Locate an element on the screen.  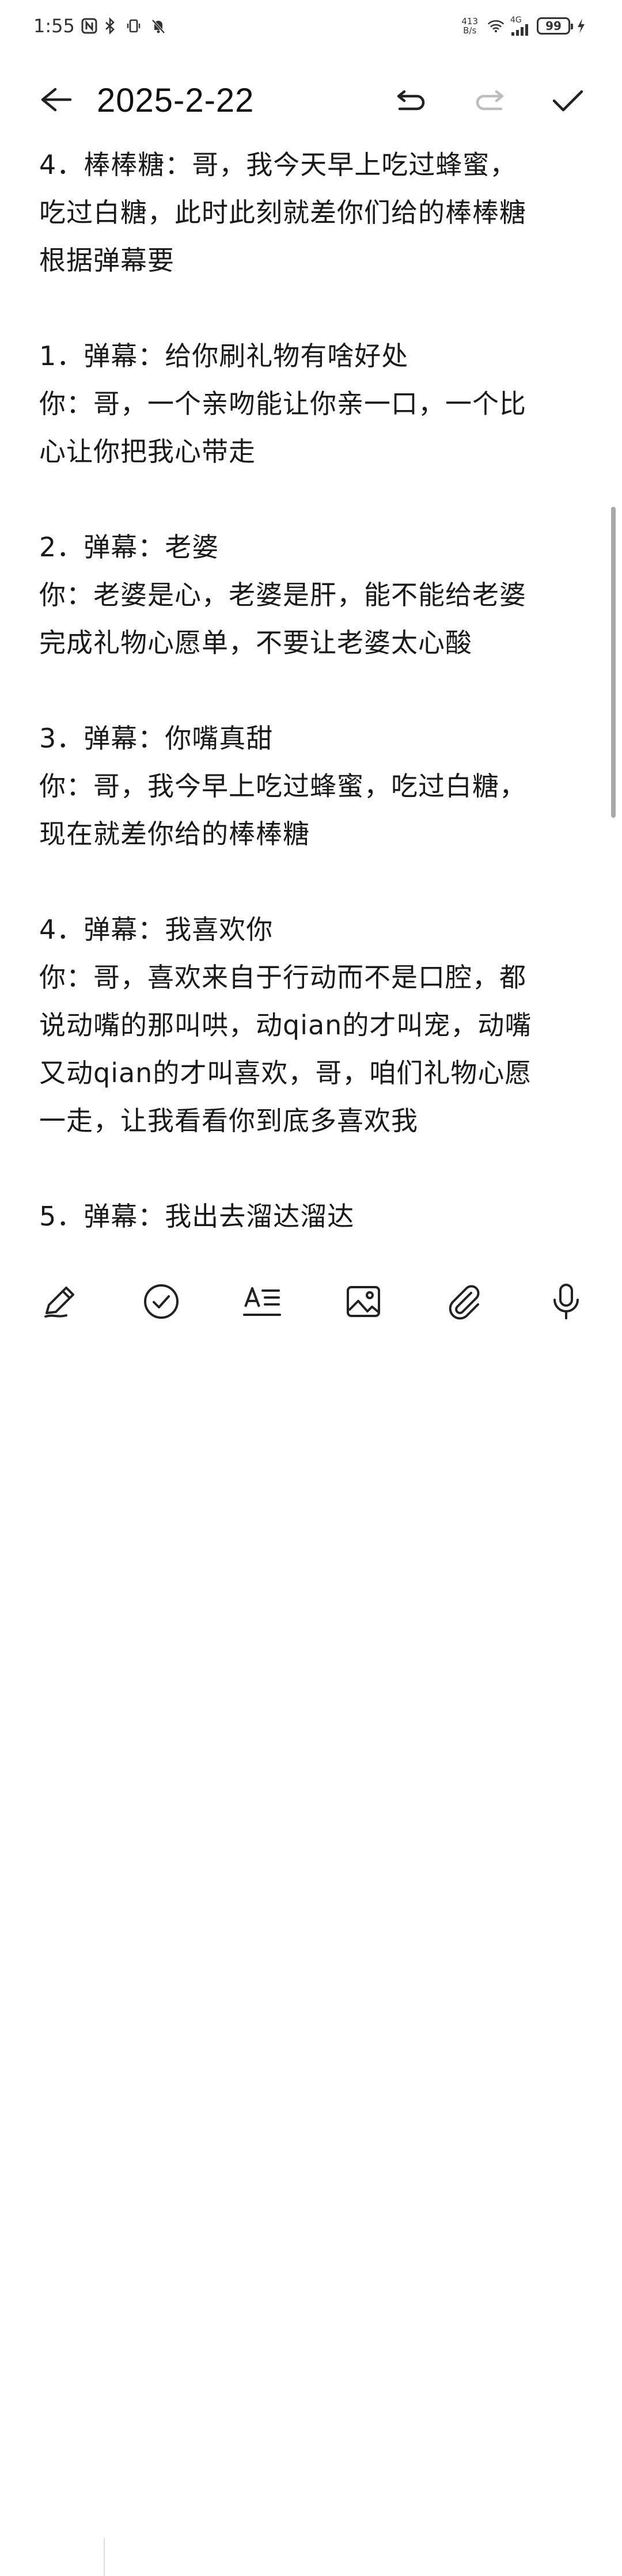
checklist-icon is located at coordinates (161, 1302).